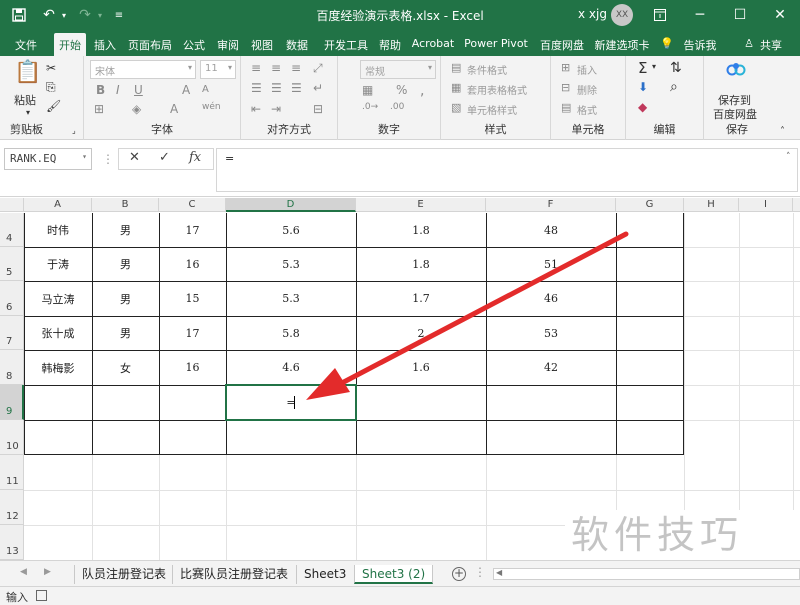 This screenshot has width=800, height=605. I want to click on sheet-next-icon: ▶, so click(47, 572).